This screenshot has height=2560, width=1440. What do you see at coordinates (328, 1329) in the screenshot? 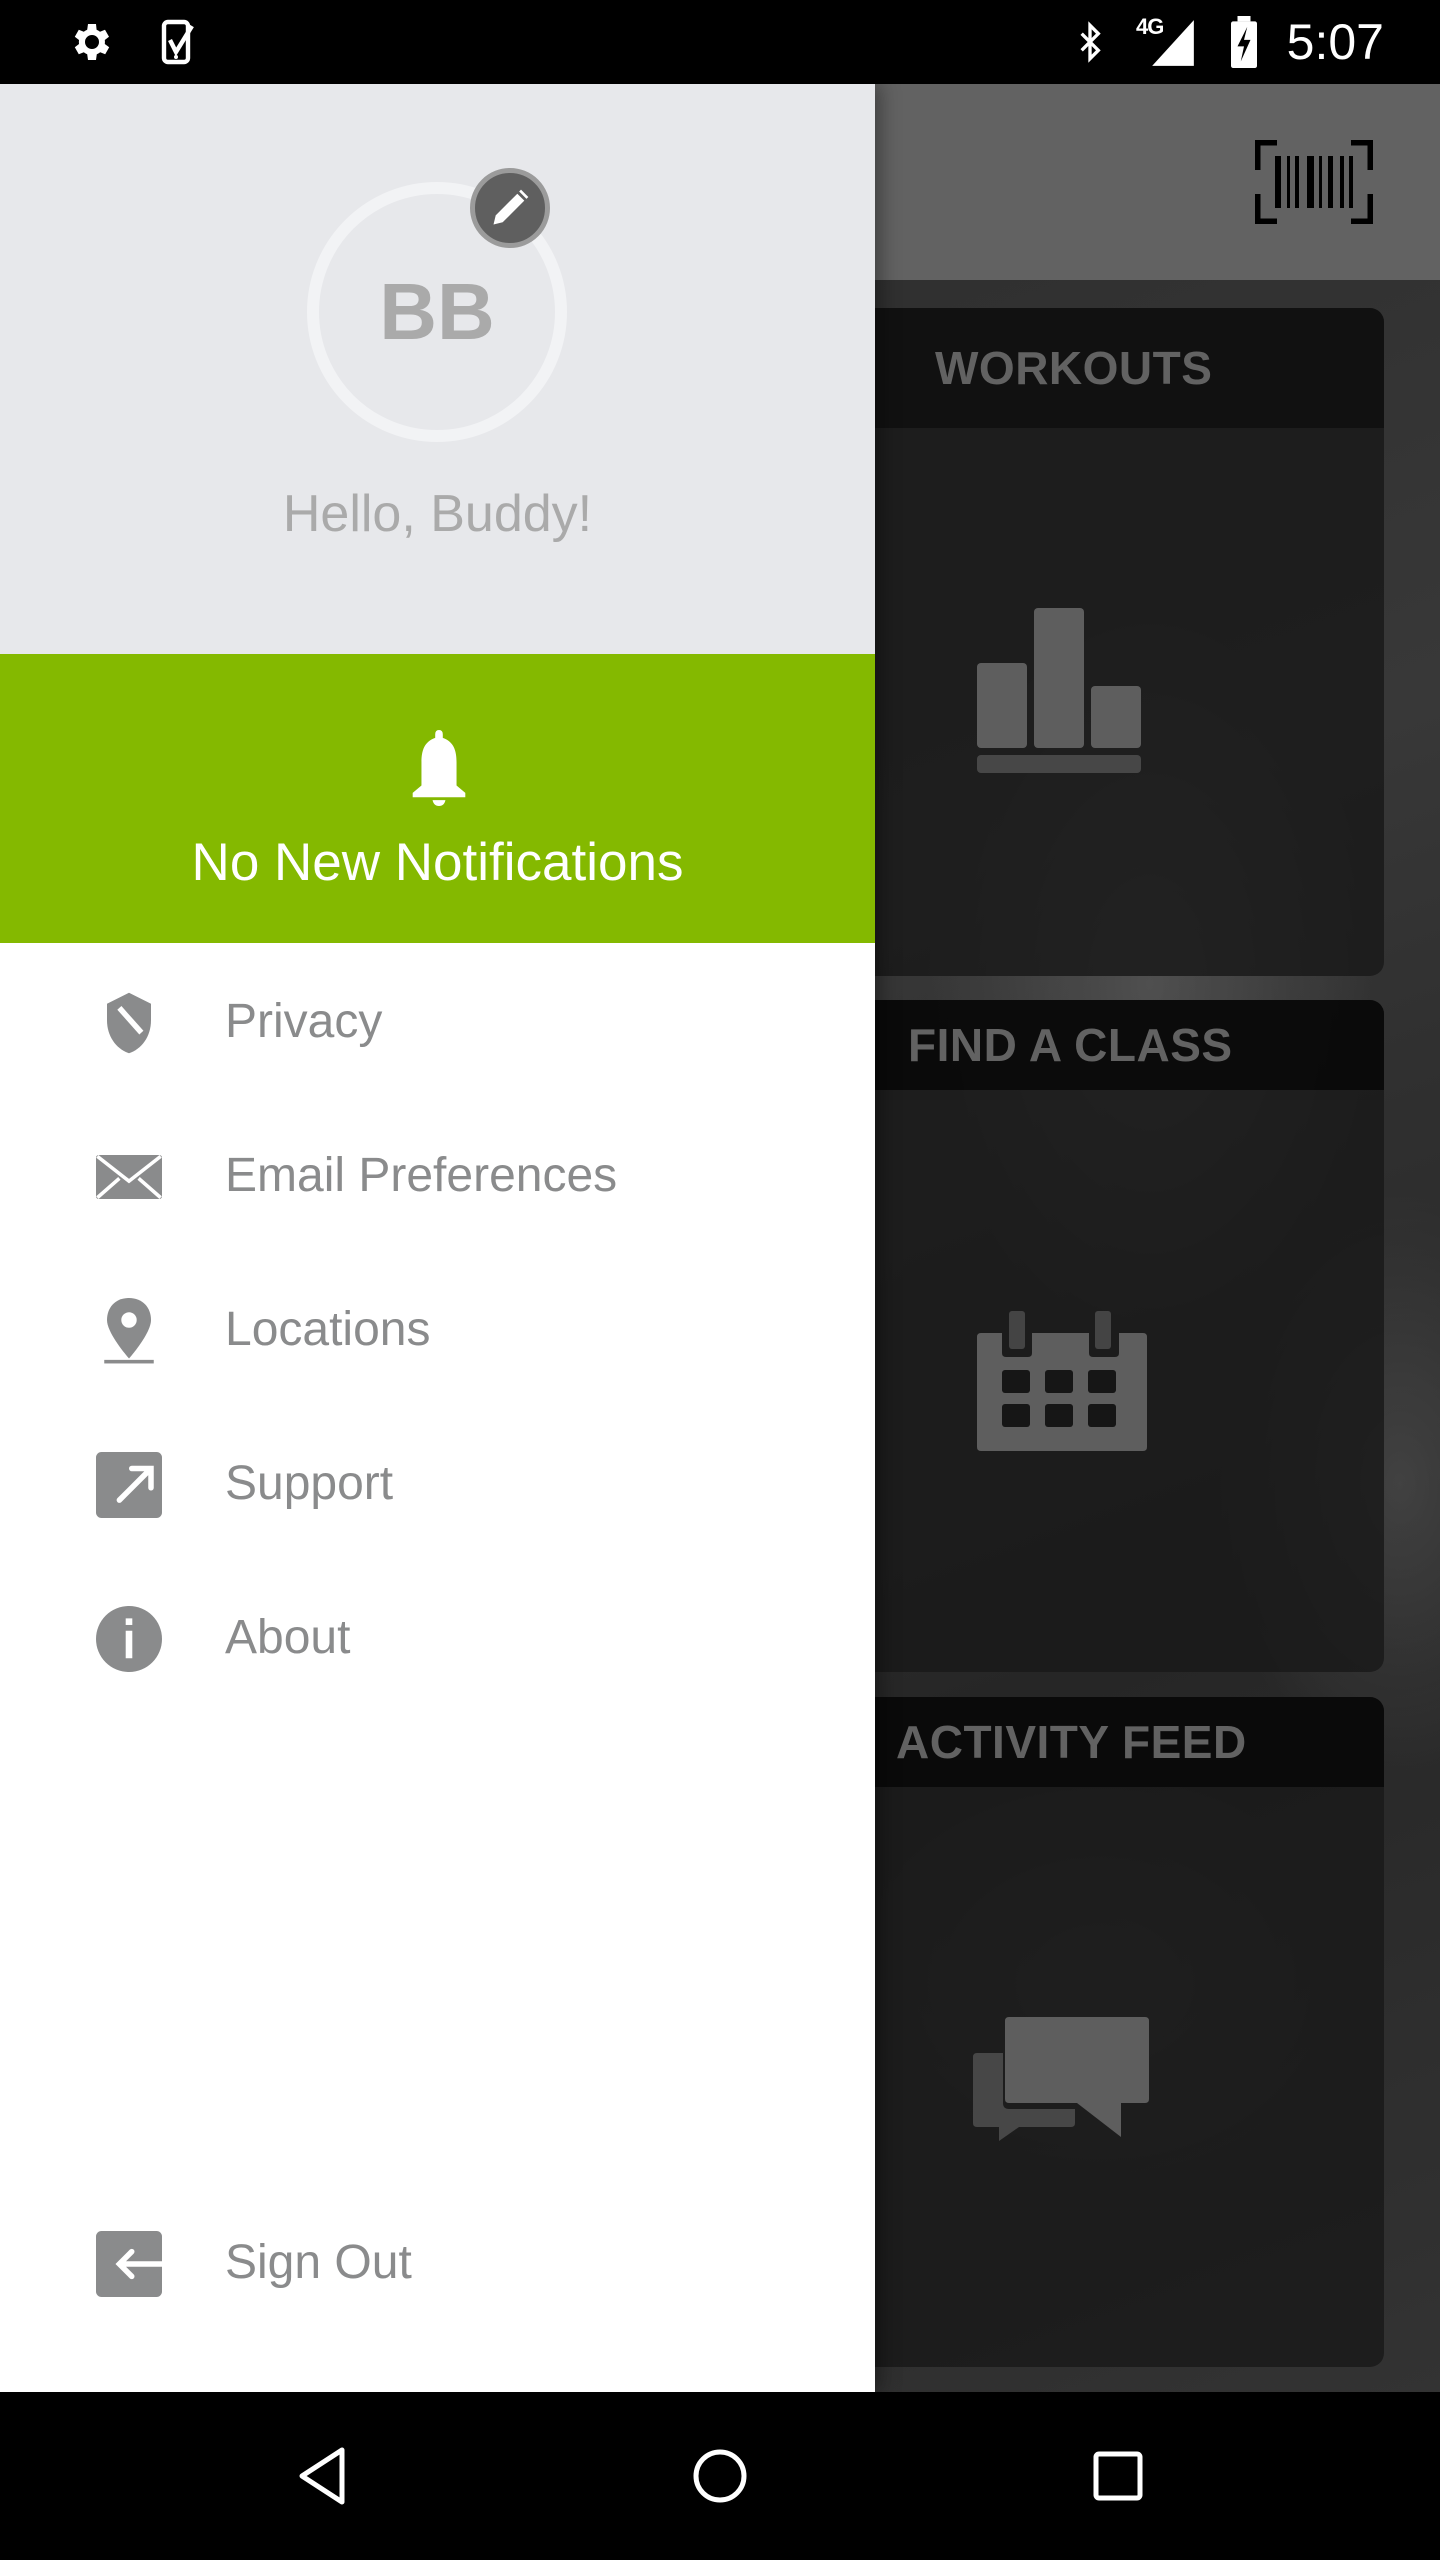
I see `menu-item-label: Locations` at bounding box center [328, 1329].